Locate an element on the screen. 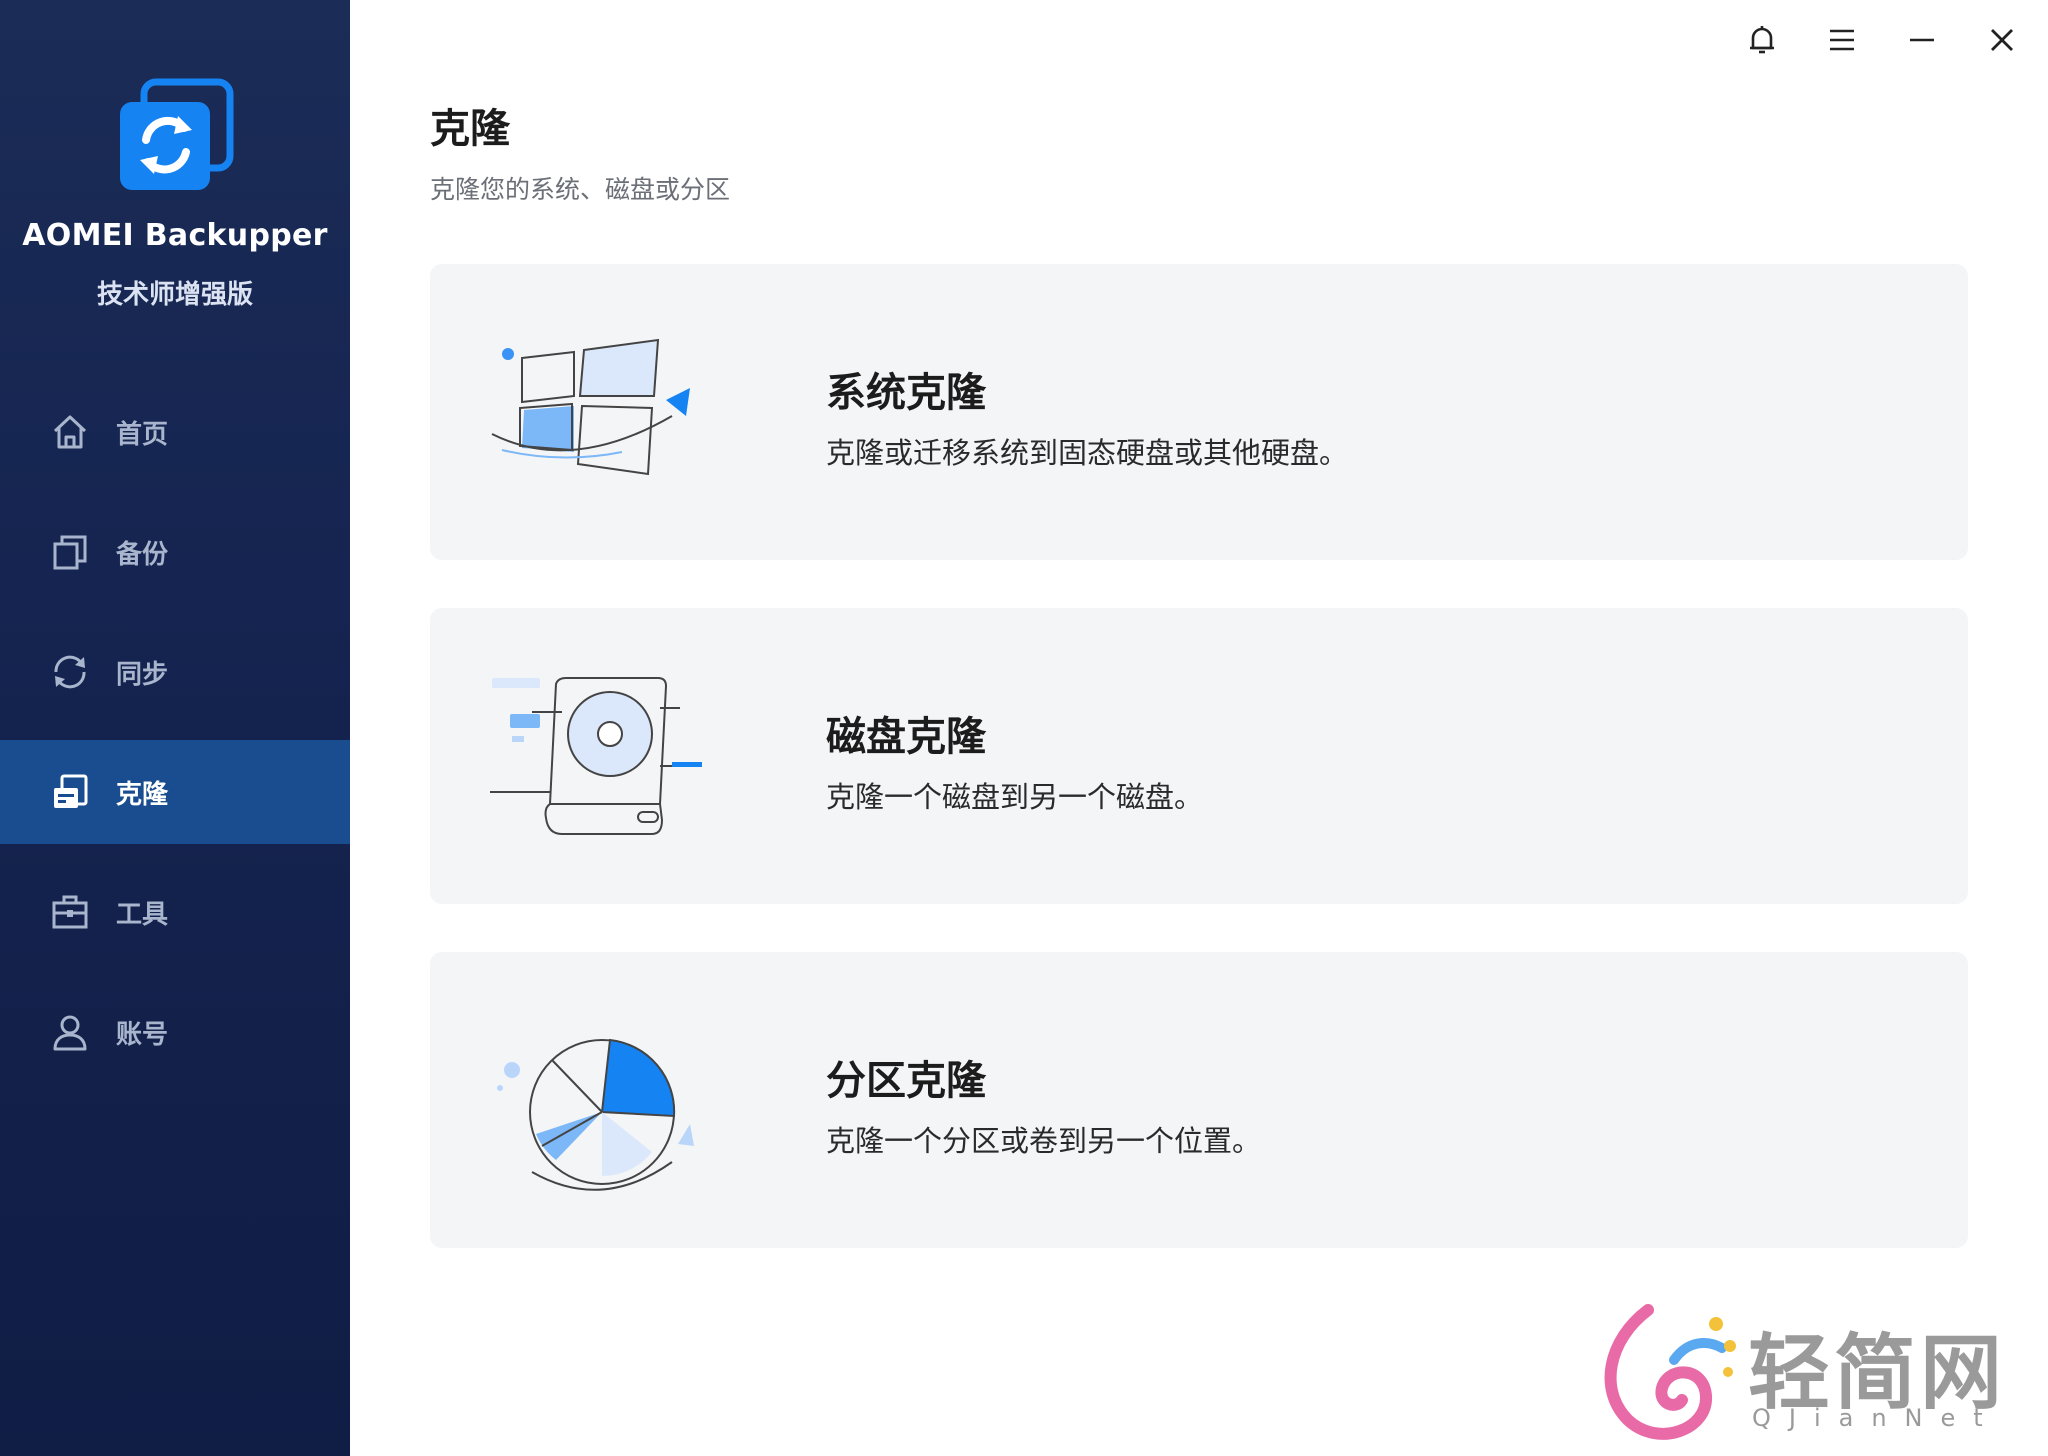 The height and width of the screenshot is (1456, 2048). watermark-sub: QJianNet is located at coordinates (1876, 1418).